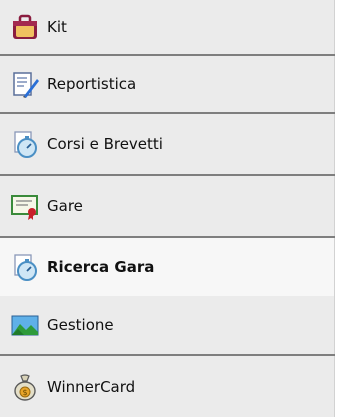 The height and width of the screenshot is (417, 341). I want to click on menu-item-corsi-e-brevetti: Corsi e Brevetti, so click(167, 144).